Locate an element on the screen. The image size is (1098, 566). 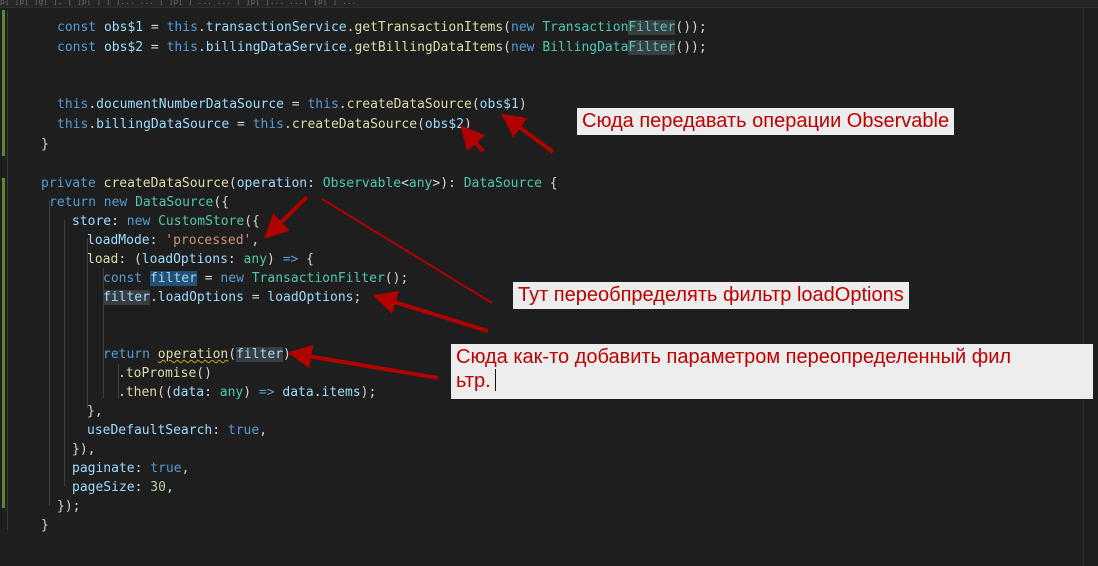
arrow-to-loadmode is located at coordinates (286, 217).